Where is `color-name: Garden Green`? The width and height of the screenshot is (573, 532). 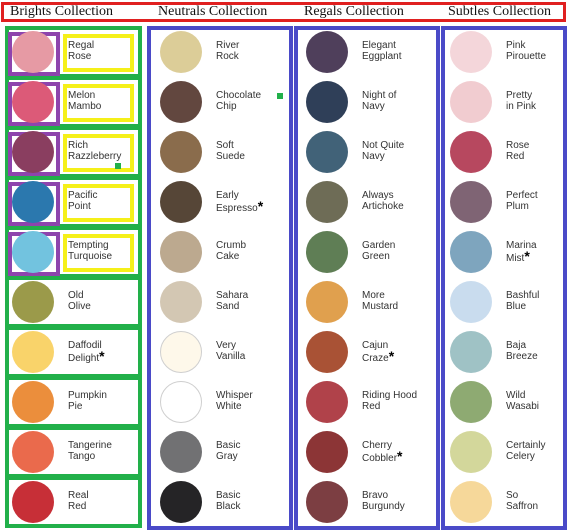 color-name: Garden Green is located at coordinates (379, 251).